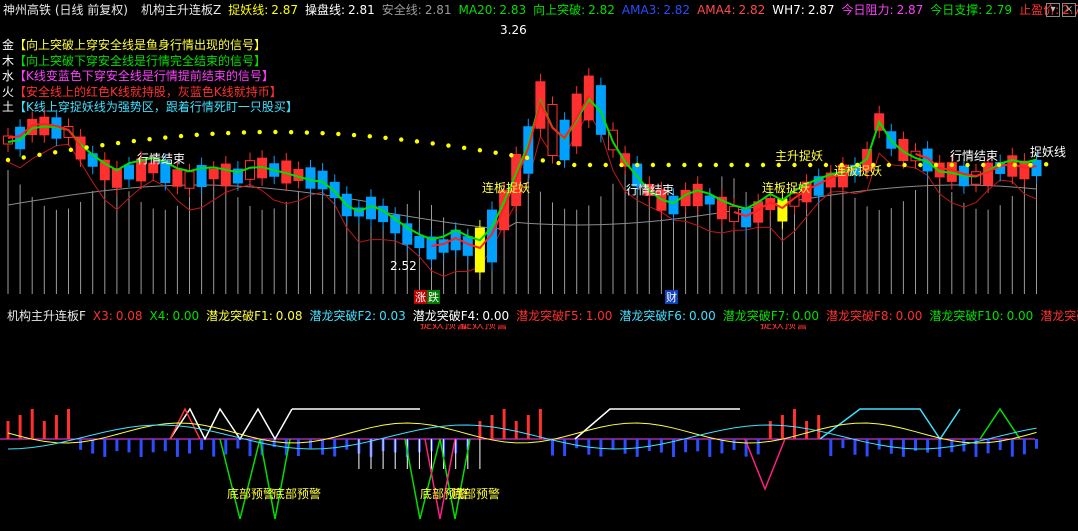  Describe the element at coordinates (231, 424) in the screenshot. I see `white-wave` at that location.